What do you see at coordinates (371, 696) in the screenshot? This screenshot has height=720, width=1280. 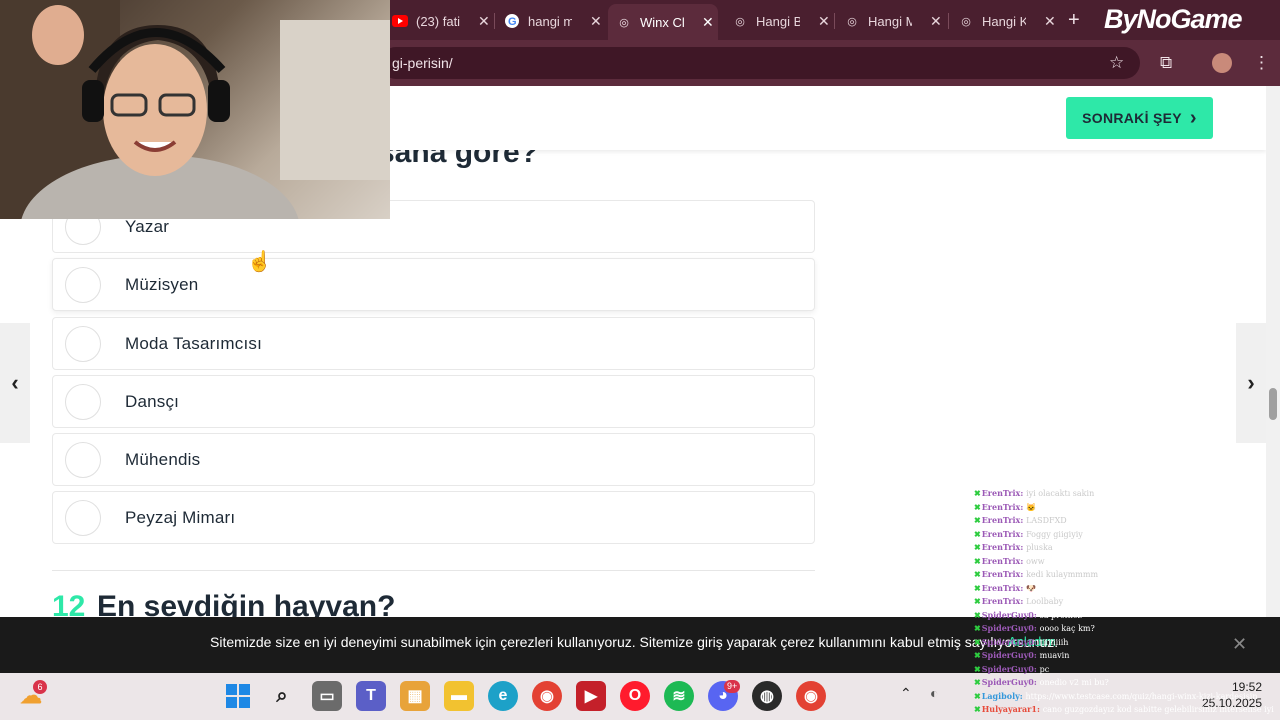 I see `teams-icon: T` at bounding box center [371, 696].